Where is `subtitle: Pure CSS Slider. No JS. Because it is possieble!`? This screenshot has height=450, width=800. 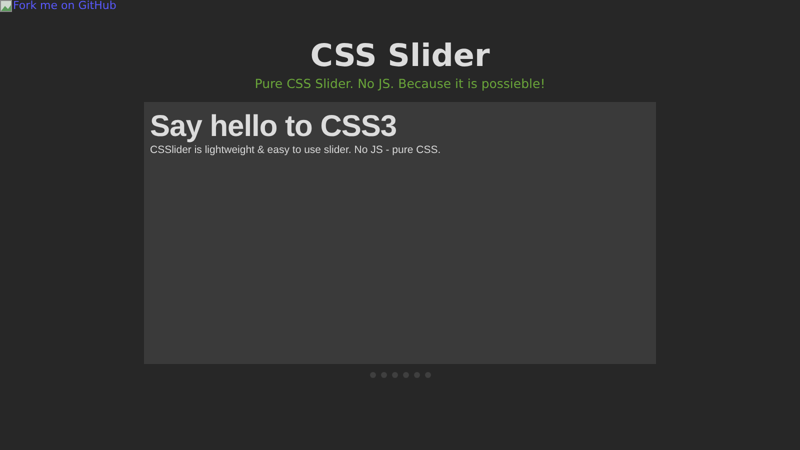 subtitle: Pure CSS Slider. No JS. Because it is possieble! is located at coordinates (400, 84).